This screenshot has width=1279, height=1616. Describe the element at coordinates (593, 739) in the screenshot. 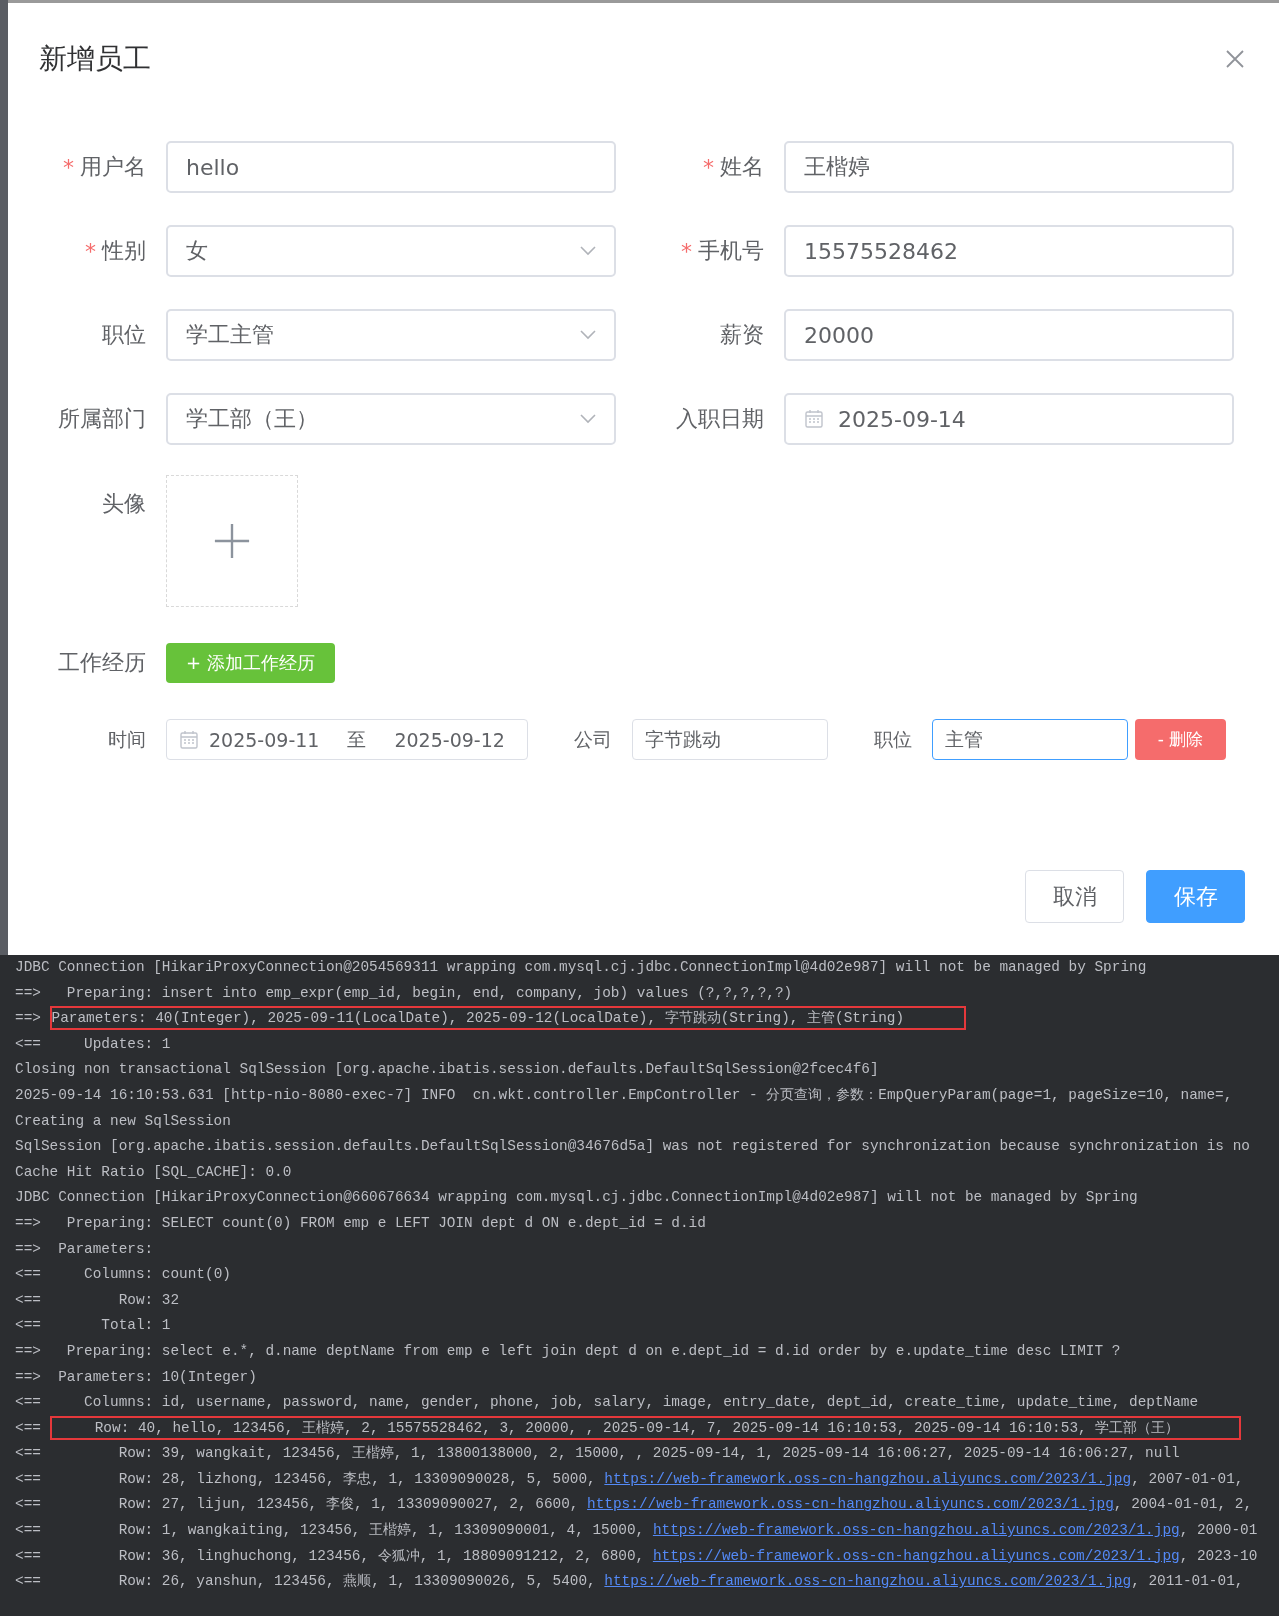

I see `field-label: 公司` at that location.